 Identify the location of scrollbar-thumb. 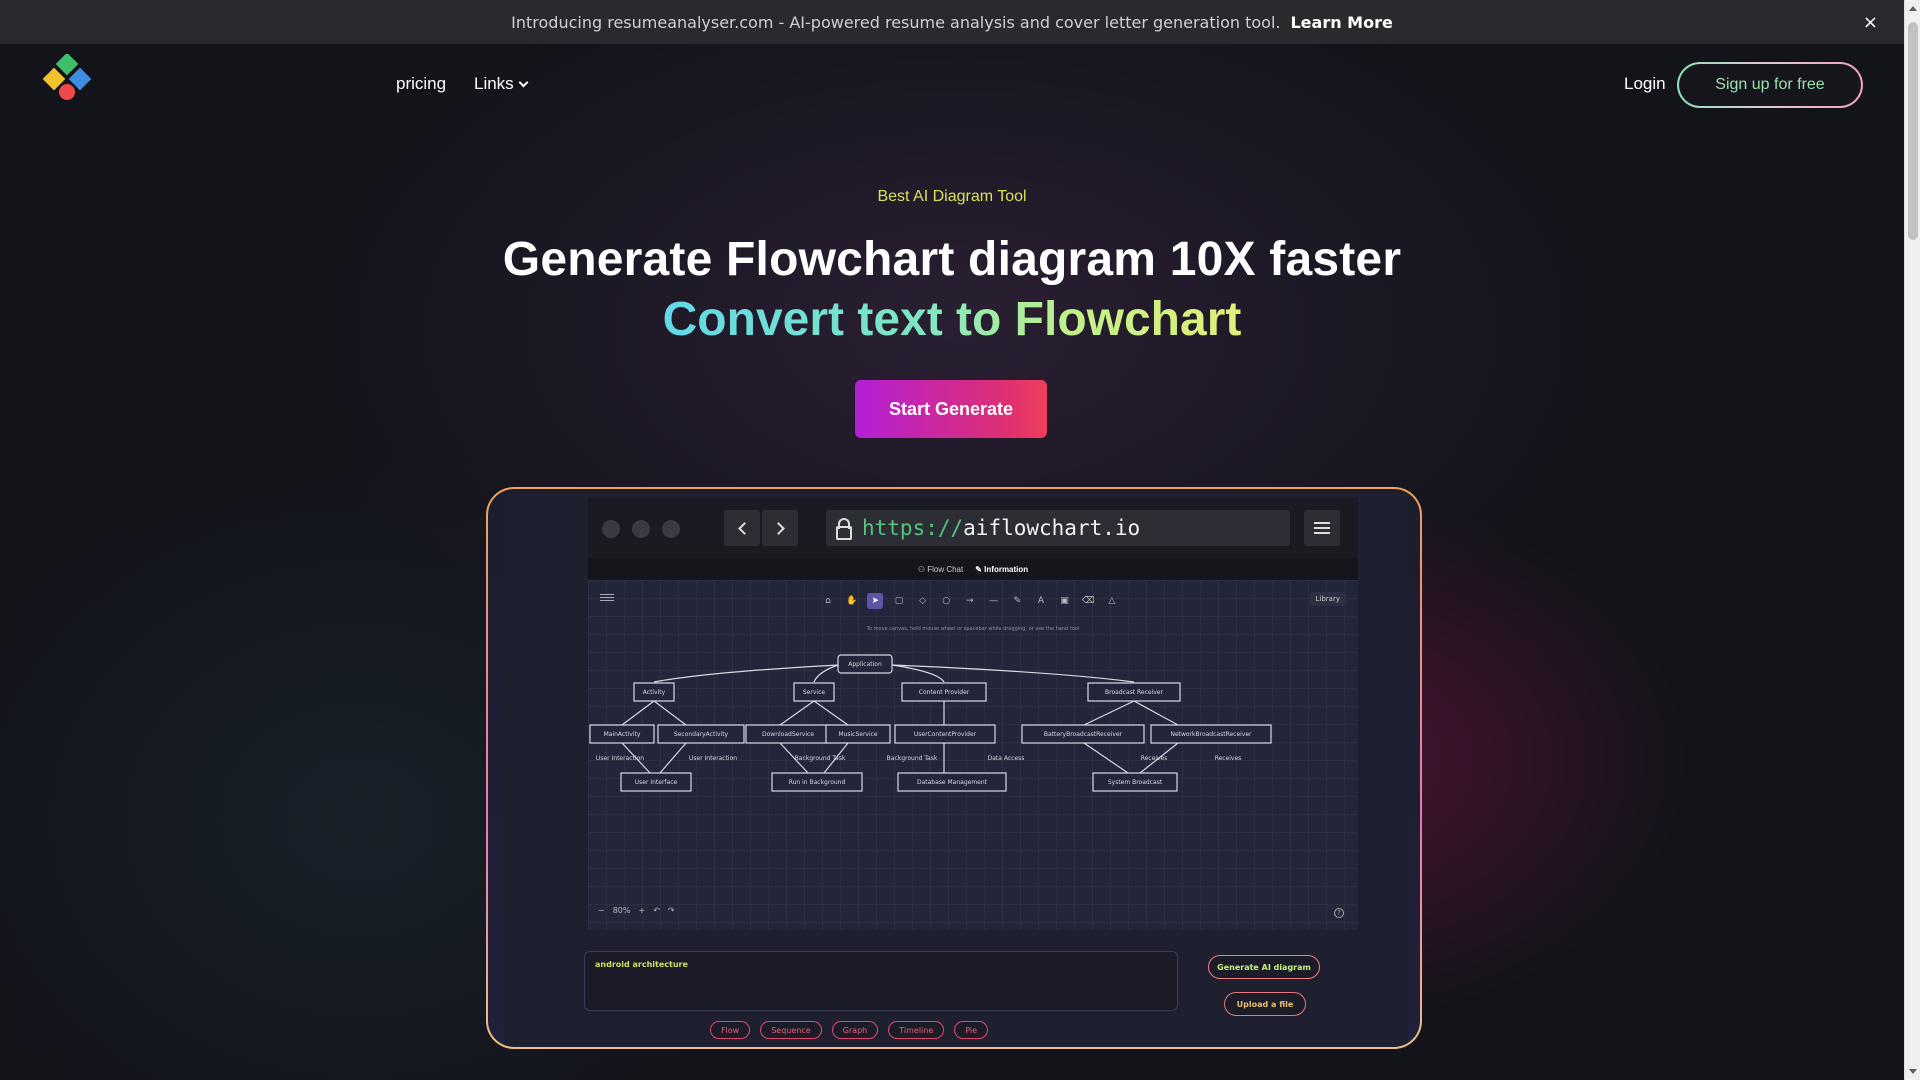
(1913, 131).